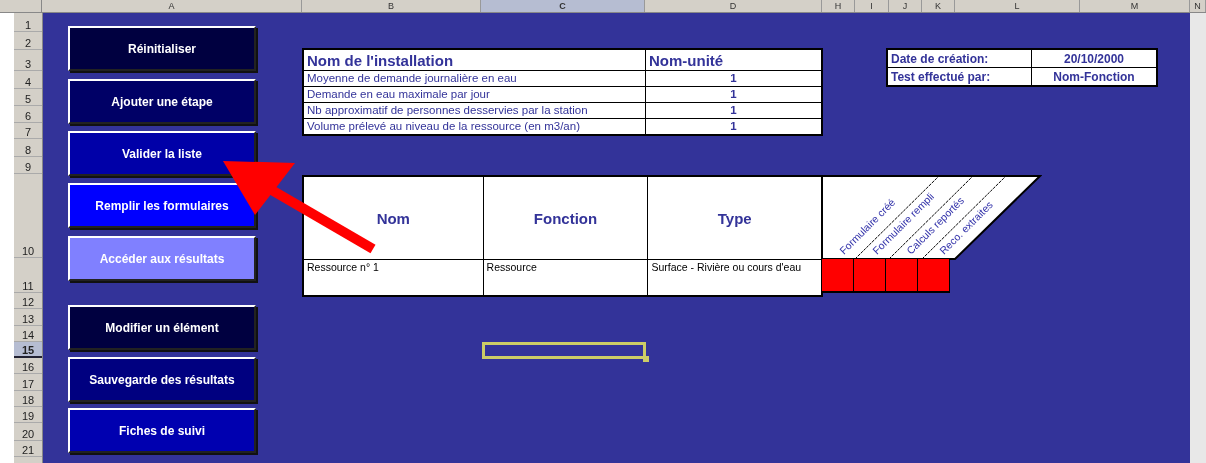 This screenshot has width=1206, height=463. What do you see at coordinates (1135, 6) in the screenshot?
I see `column-header: M` at bounding box center [1135, 6].